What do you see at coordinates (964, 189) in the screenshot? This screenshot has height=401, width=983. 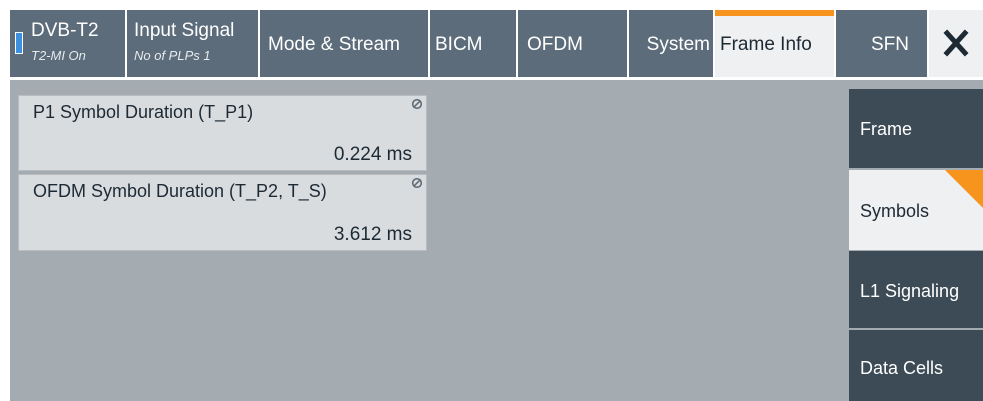 I see `selected-indicator` at bounding box center [964, 189].